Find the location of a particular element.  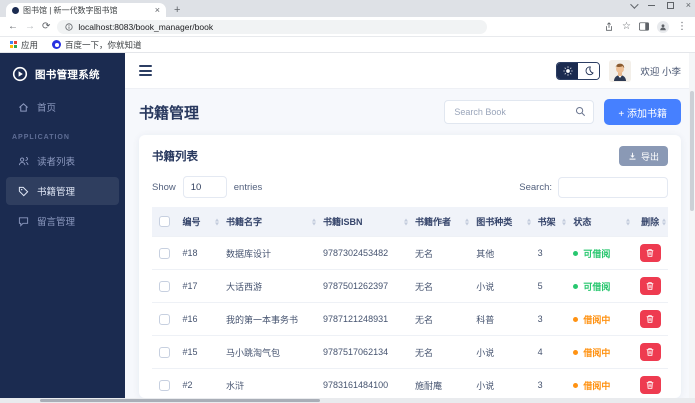

window-close-button: × is located at coordinates (688, 5).